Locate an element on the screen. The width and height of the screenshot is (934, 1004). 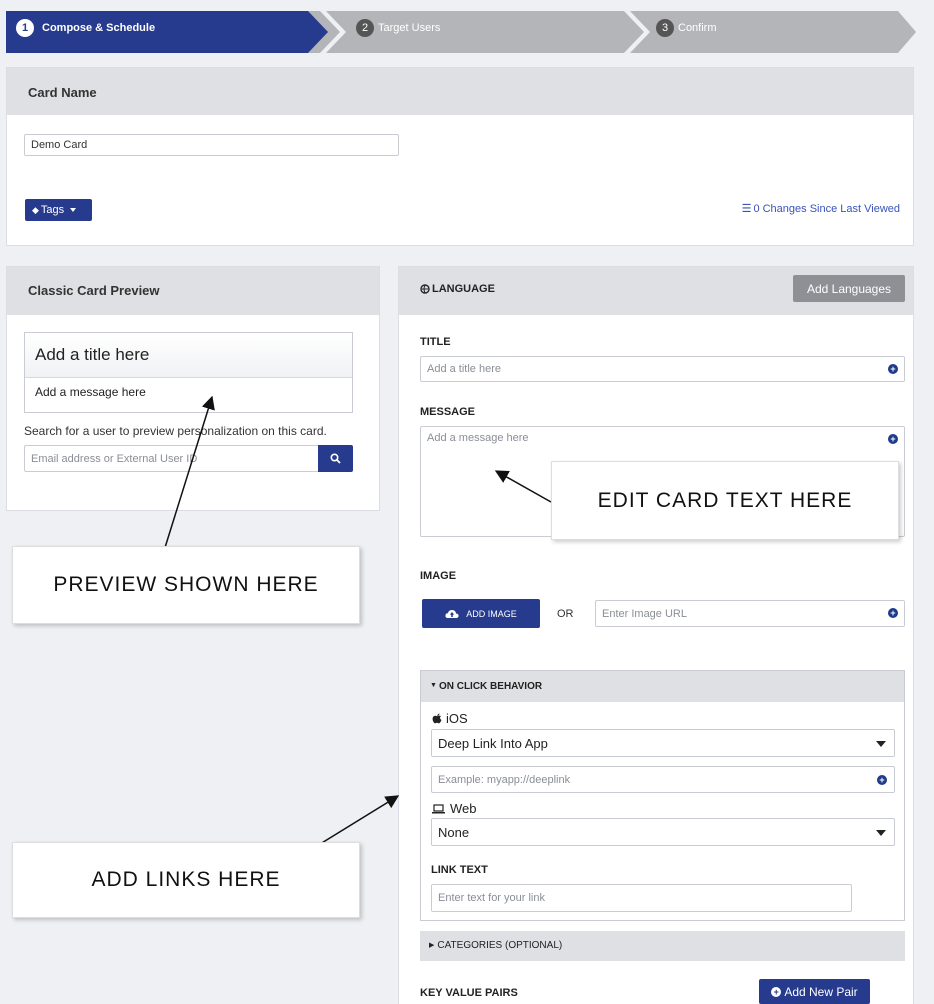
tag-icon: ◆ is located at coordinates (35, 209).